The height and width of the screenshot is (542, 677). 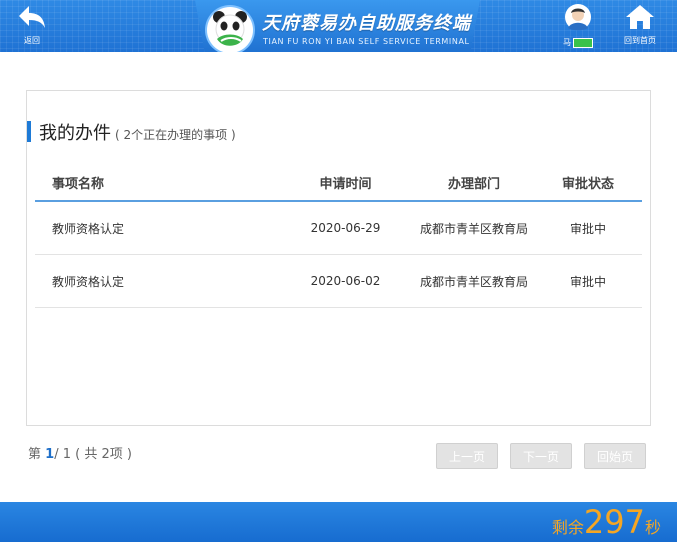 I want to click on column-header-dept: 办理部门, so click(x=474, y=183).